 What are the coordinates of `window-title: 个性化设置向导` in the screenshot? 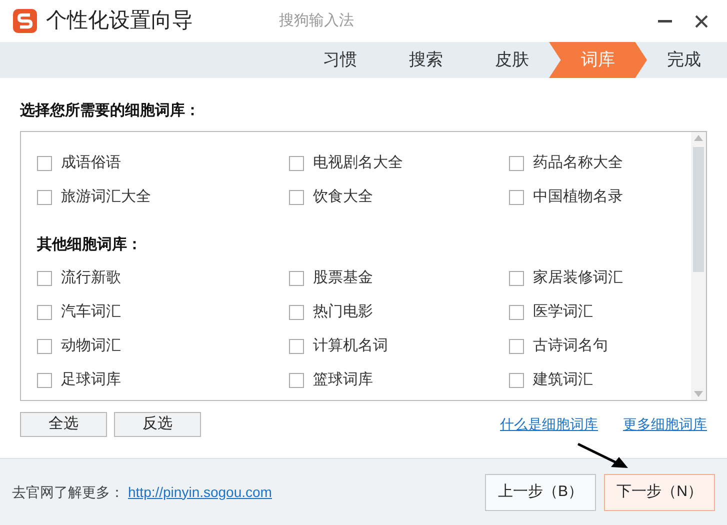 It's located at (119, 21).